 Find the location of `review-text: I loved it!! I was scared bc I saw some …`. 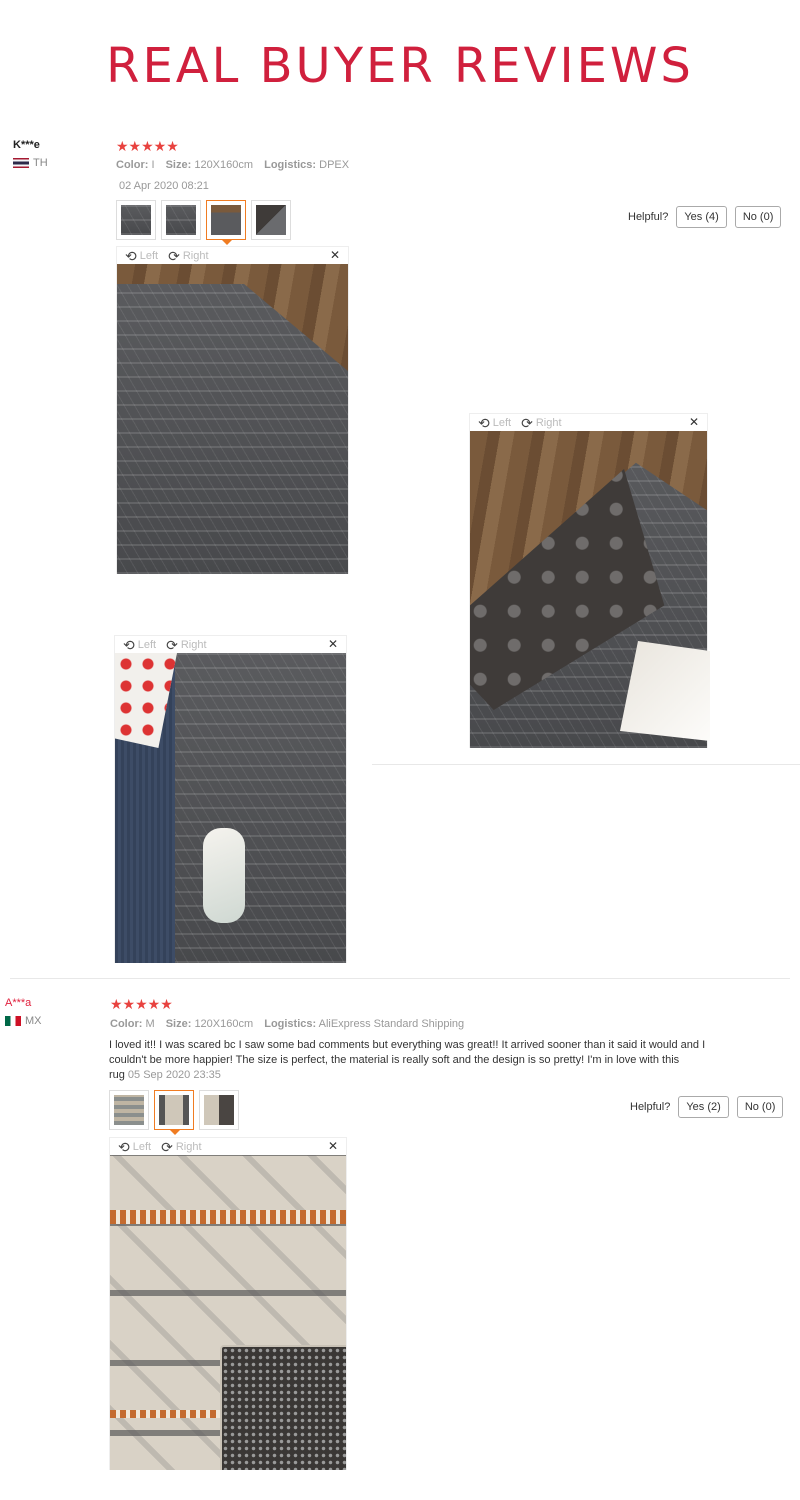

review-text: I loved it!! I was scared bc I saw some … is located at coordinates (409, 1060).